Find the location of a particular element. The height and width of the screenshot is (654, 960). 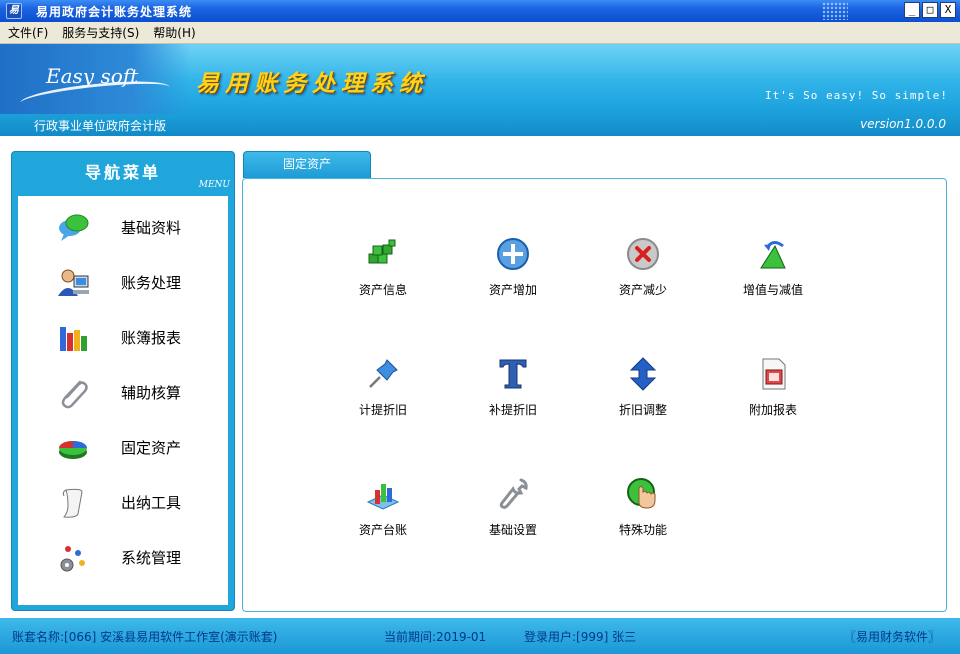

additional-reports-button: 附加报表 is located at coordinates (773, 388).